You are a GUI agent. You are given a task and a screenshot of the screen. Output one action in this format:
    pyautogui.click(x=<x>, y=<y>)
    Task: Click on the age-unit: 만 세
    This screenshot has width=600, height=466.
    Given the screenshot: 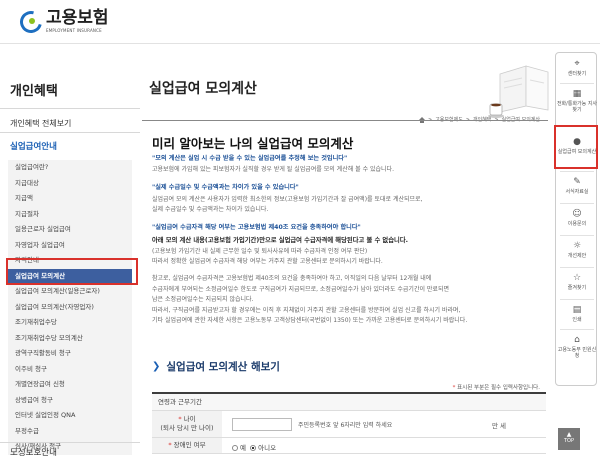 What is the action you would take?
    pyautogui.click(x=499, y=426)
    